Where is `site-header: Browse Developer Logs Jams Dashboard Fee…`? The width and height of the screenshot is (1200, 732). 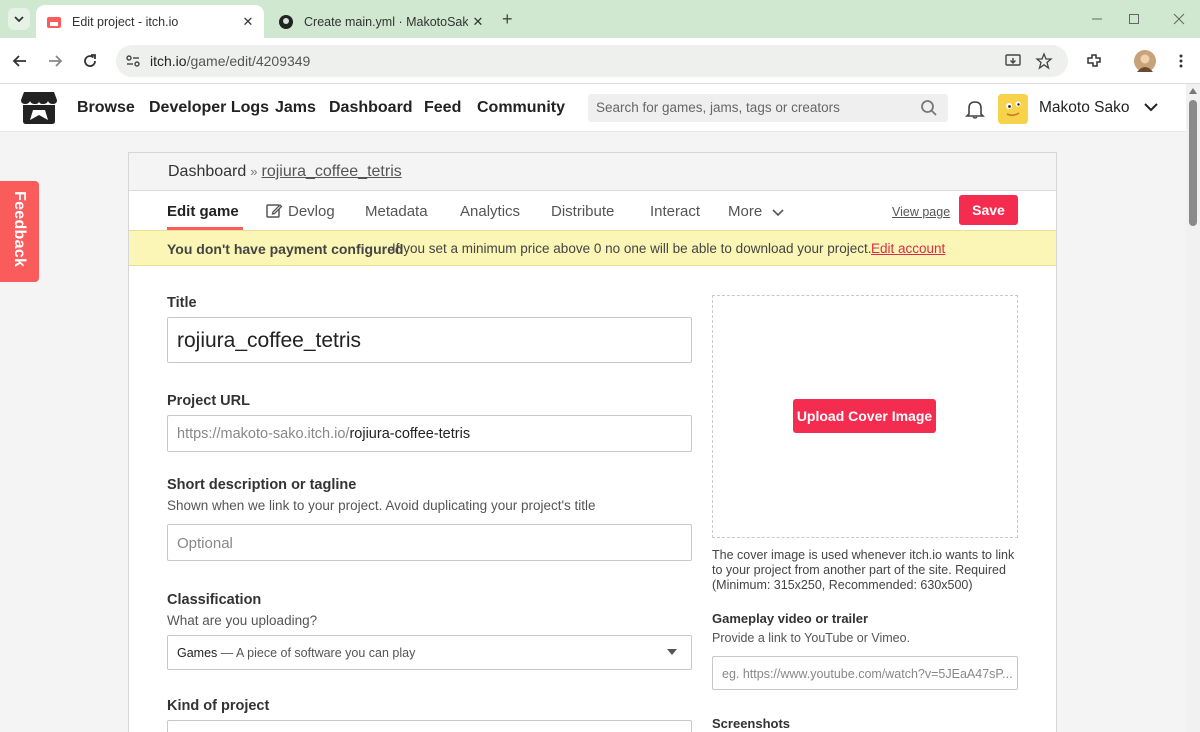 site-header: Browse Developer Logs Jams Dashboard Fee… is located at coordinates (593, 108).